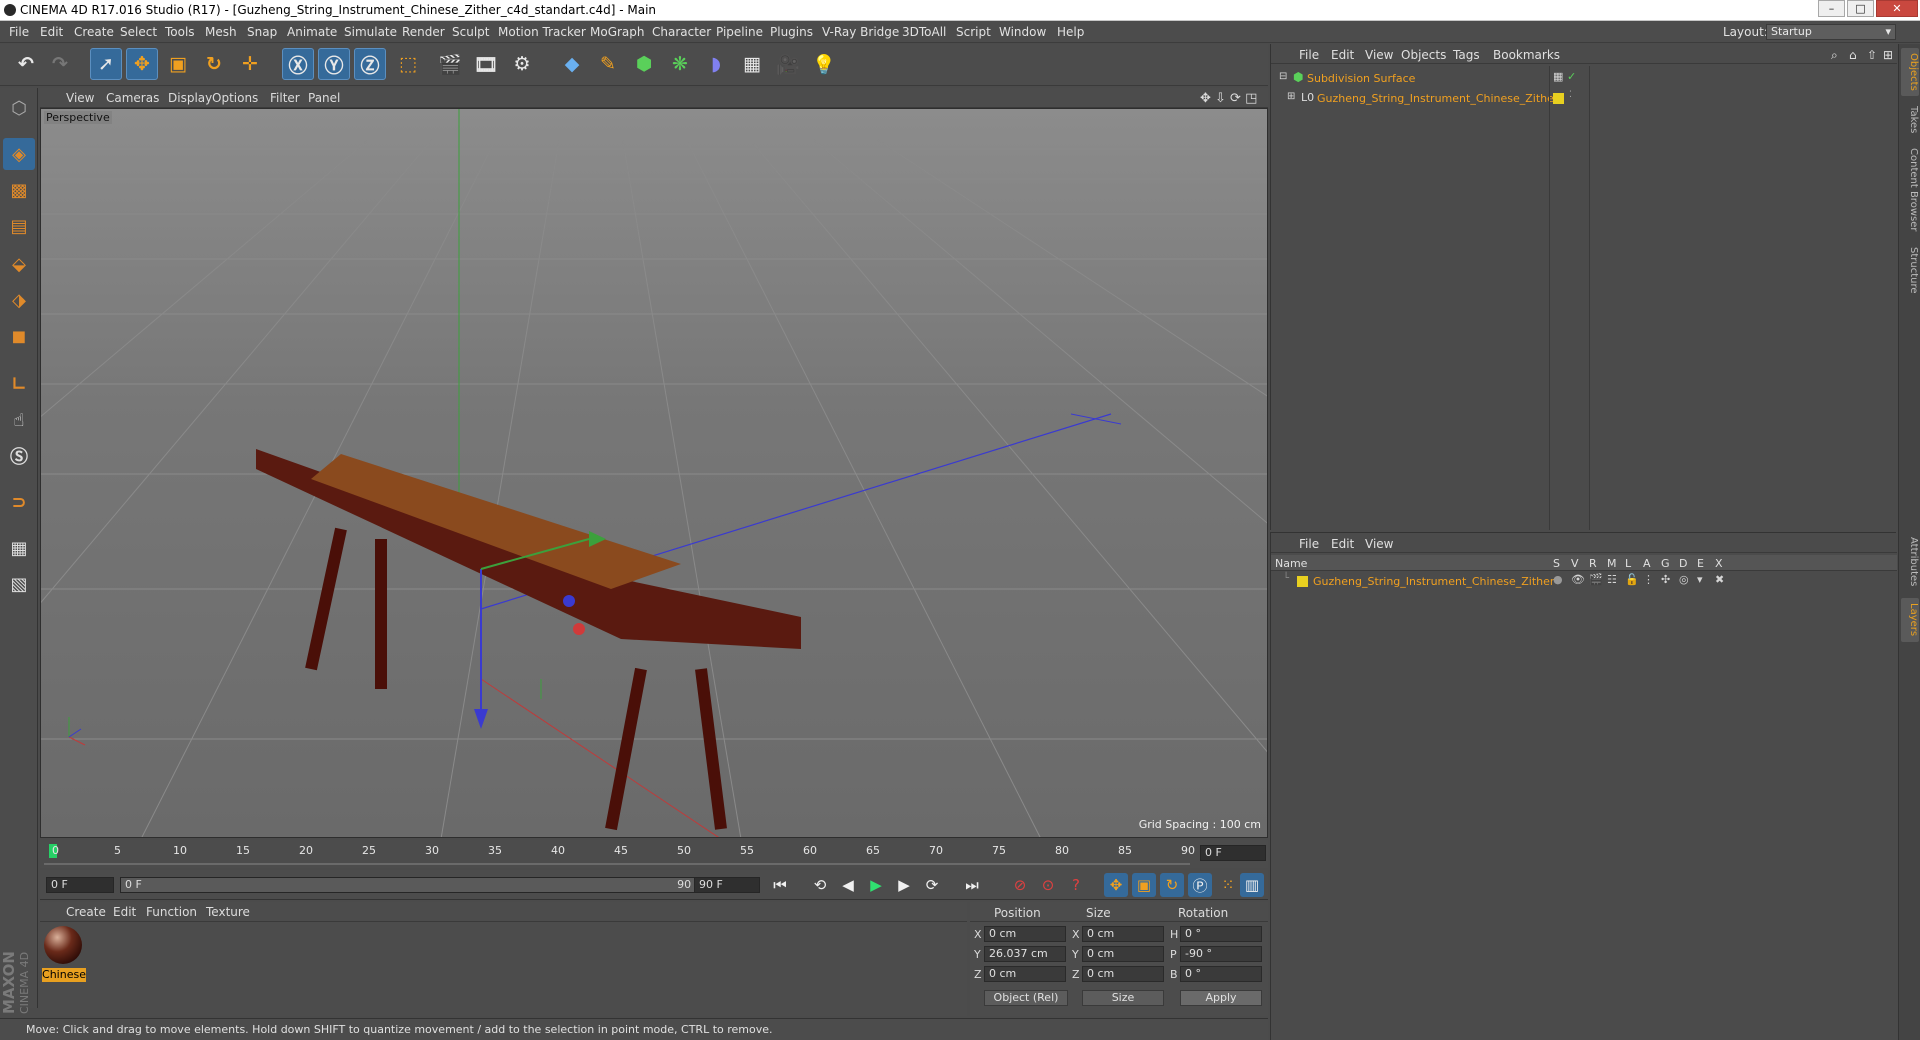  I want to click on coordinate-system-icon: ⬚, so click(408, 64).